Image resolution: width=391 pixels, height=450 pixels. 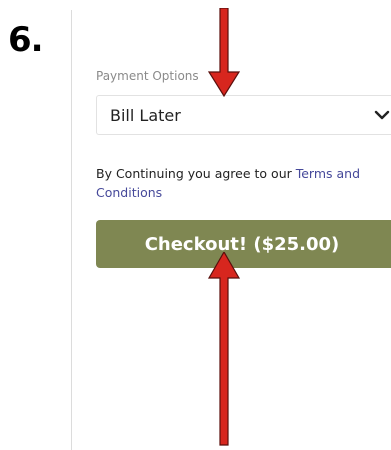 What do you see at coordinates (224, 349) in the screenshot?
I see `arrow-up-icon` at bounding box center [224, 349].